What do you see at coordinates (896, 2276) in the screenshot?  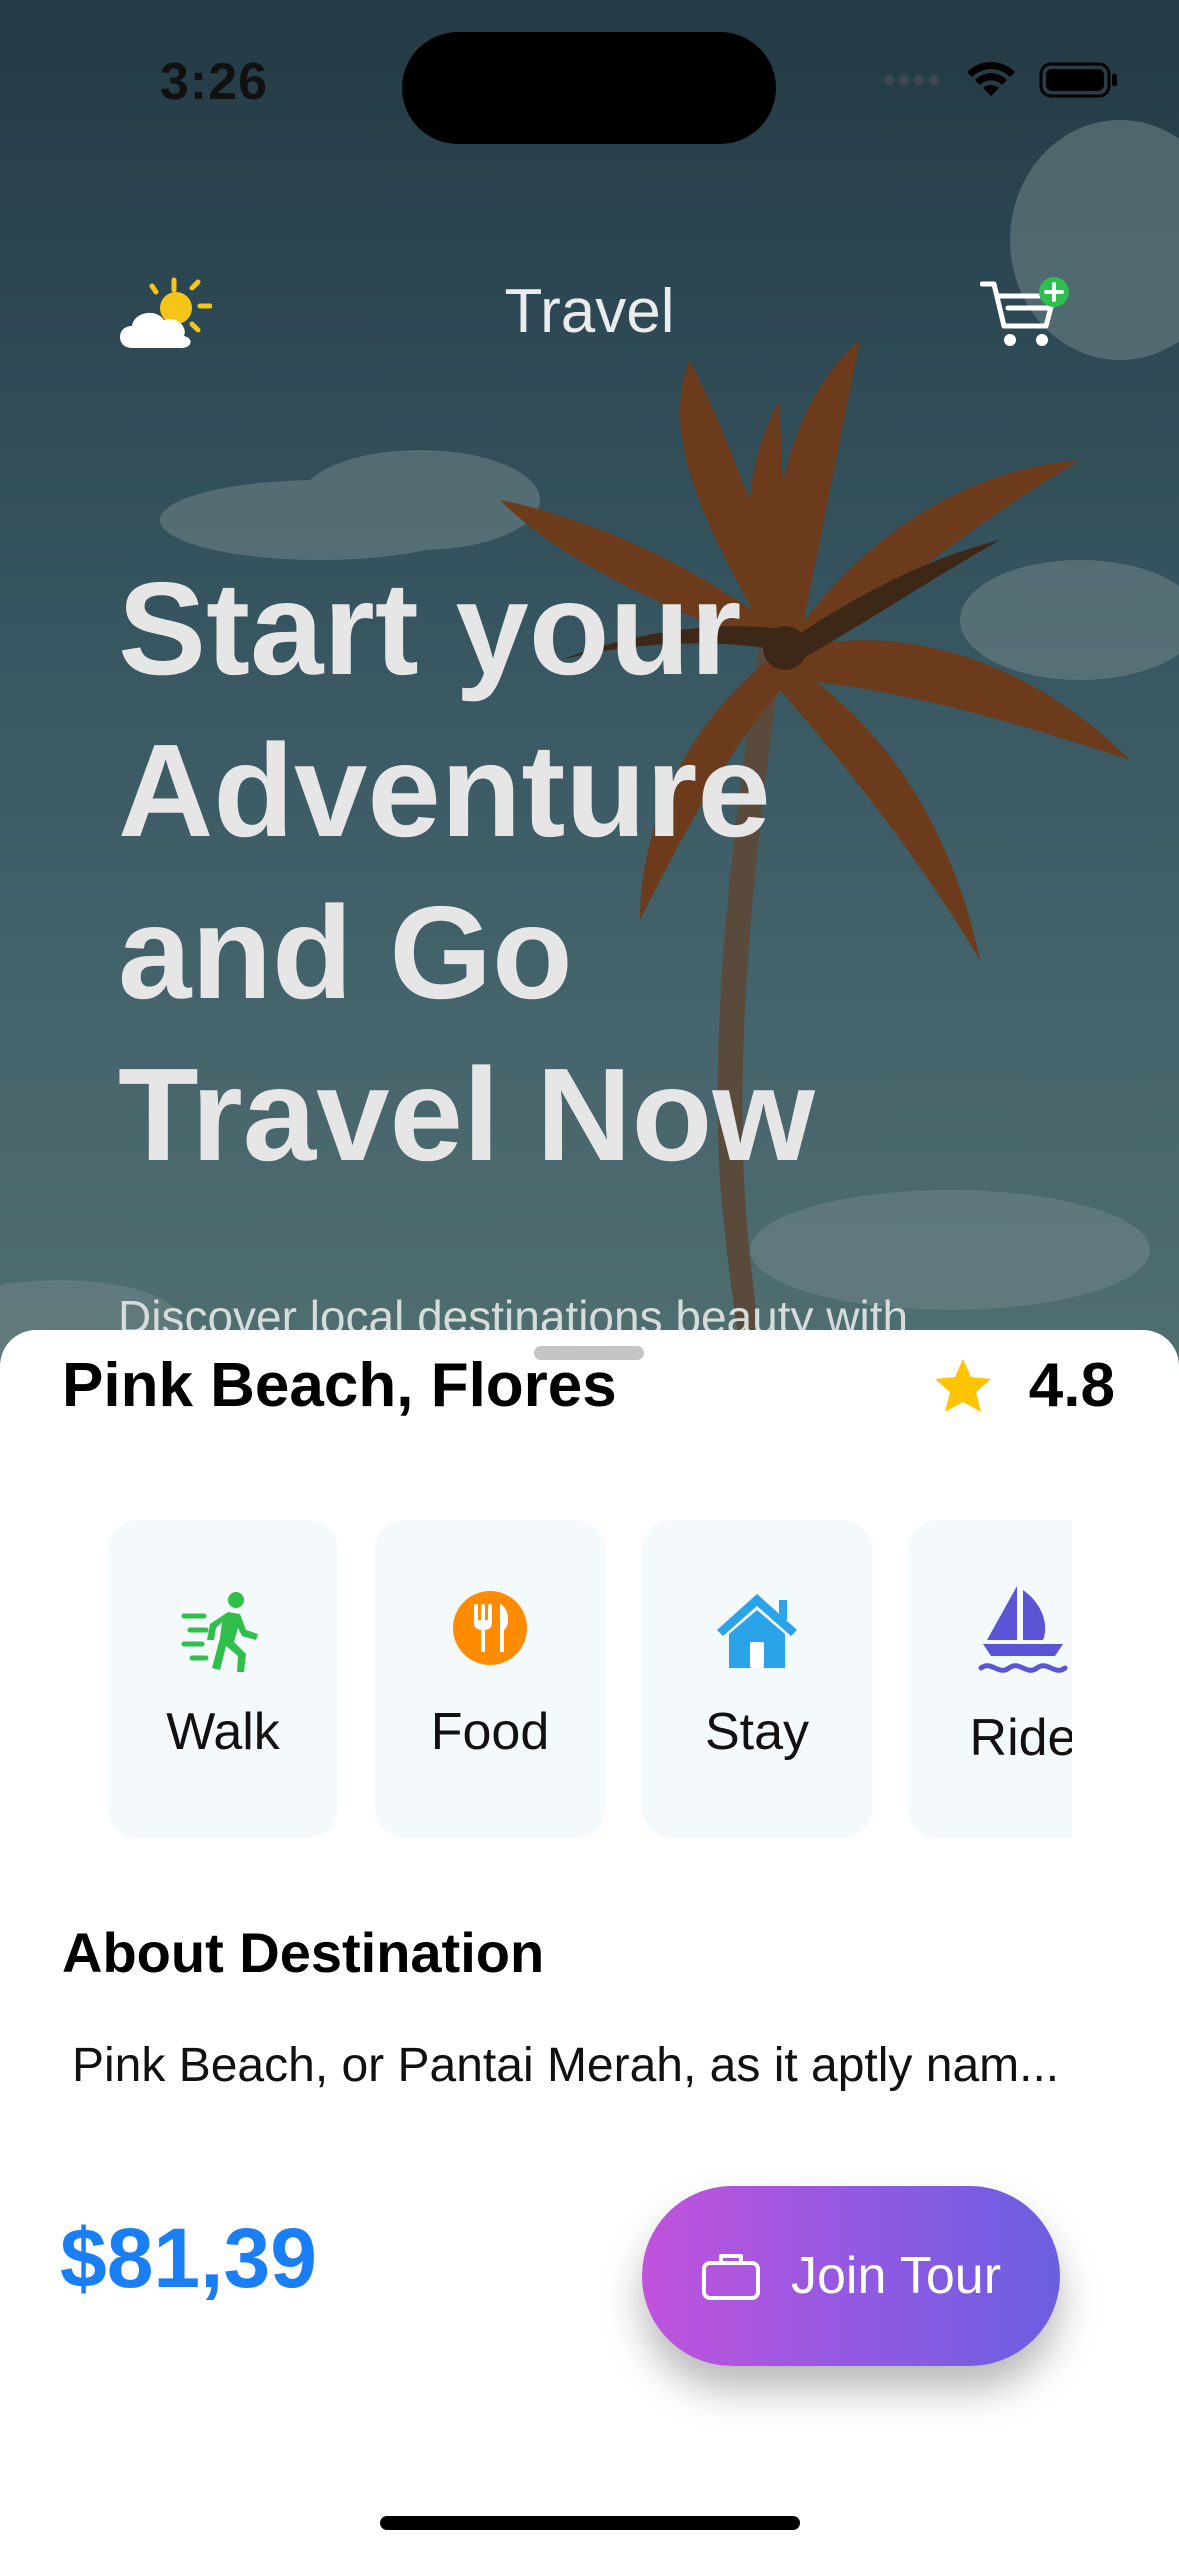 I see `join-tour-label: Join Tour` at bounding box center [896, 2276].